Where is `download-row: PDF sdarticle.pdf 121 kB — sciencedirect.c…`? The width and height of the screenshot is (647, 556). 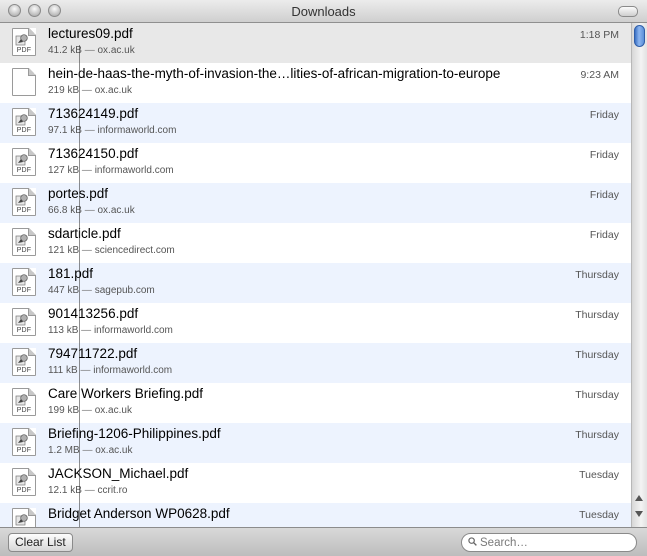 download-row: PDF sdarticle.pdf 121 kB — sciencedirect.c… is located at coordinates (315, 243).